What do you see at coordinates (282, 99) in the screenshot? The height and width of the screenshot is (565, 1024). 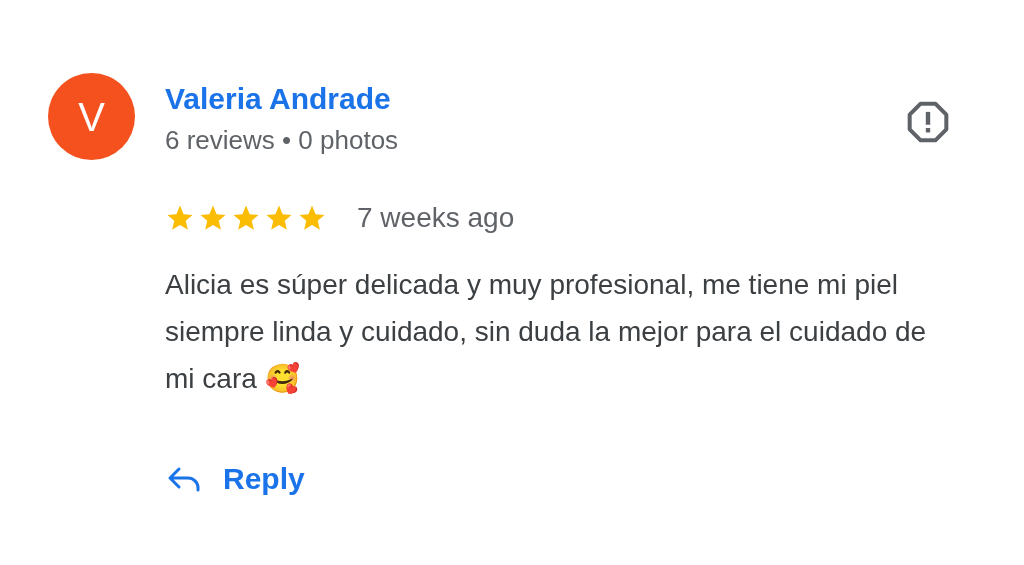 I see `reviewer-name: Valeria Andrade` at bounding box center [282, 99].